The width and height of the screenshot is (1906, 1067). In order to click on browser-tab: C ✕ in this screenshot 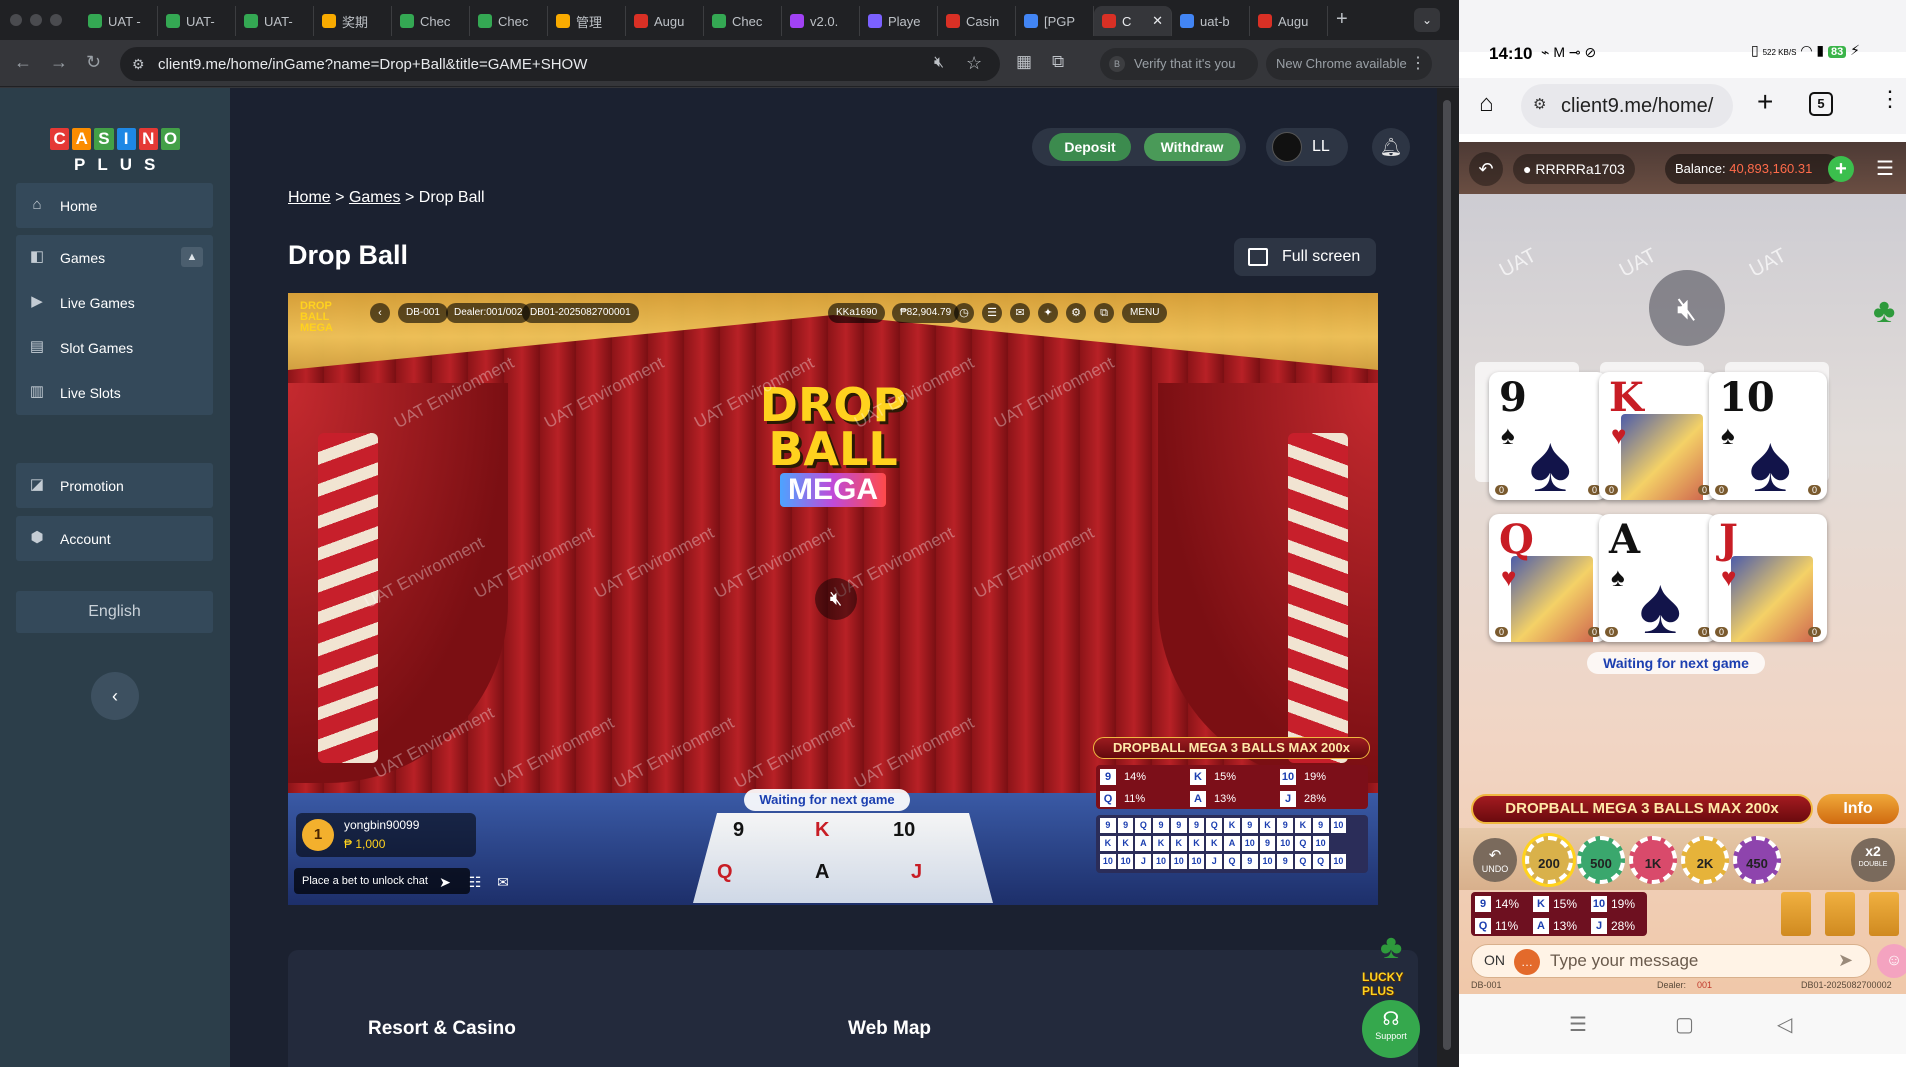, I will do `click(1133, 21)`.